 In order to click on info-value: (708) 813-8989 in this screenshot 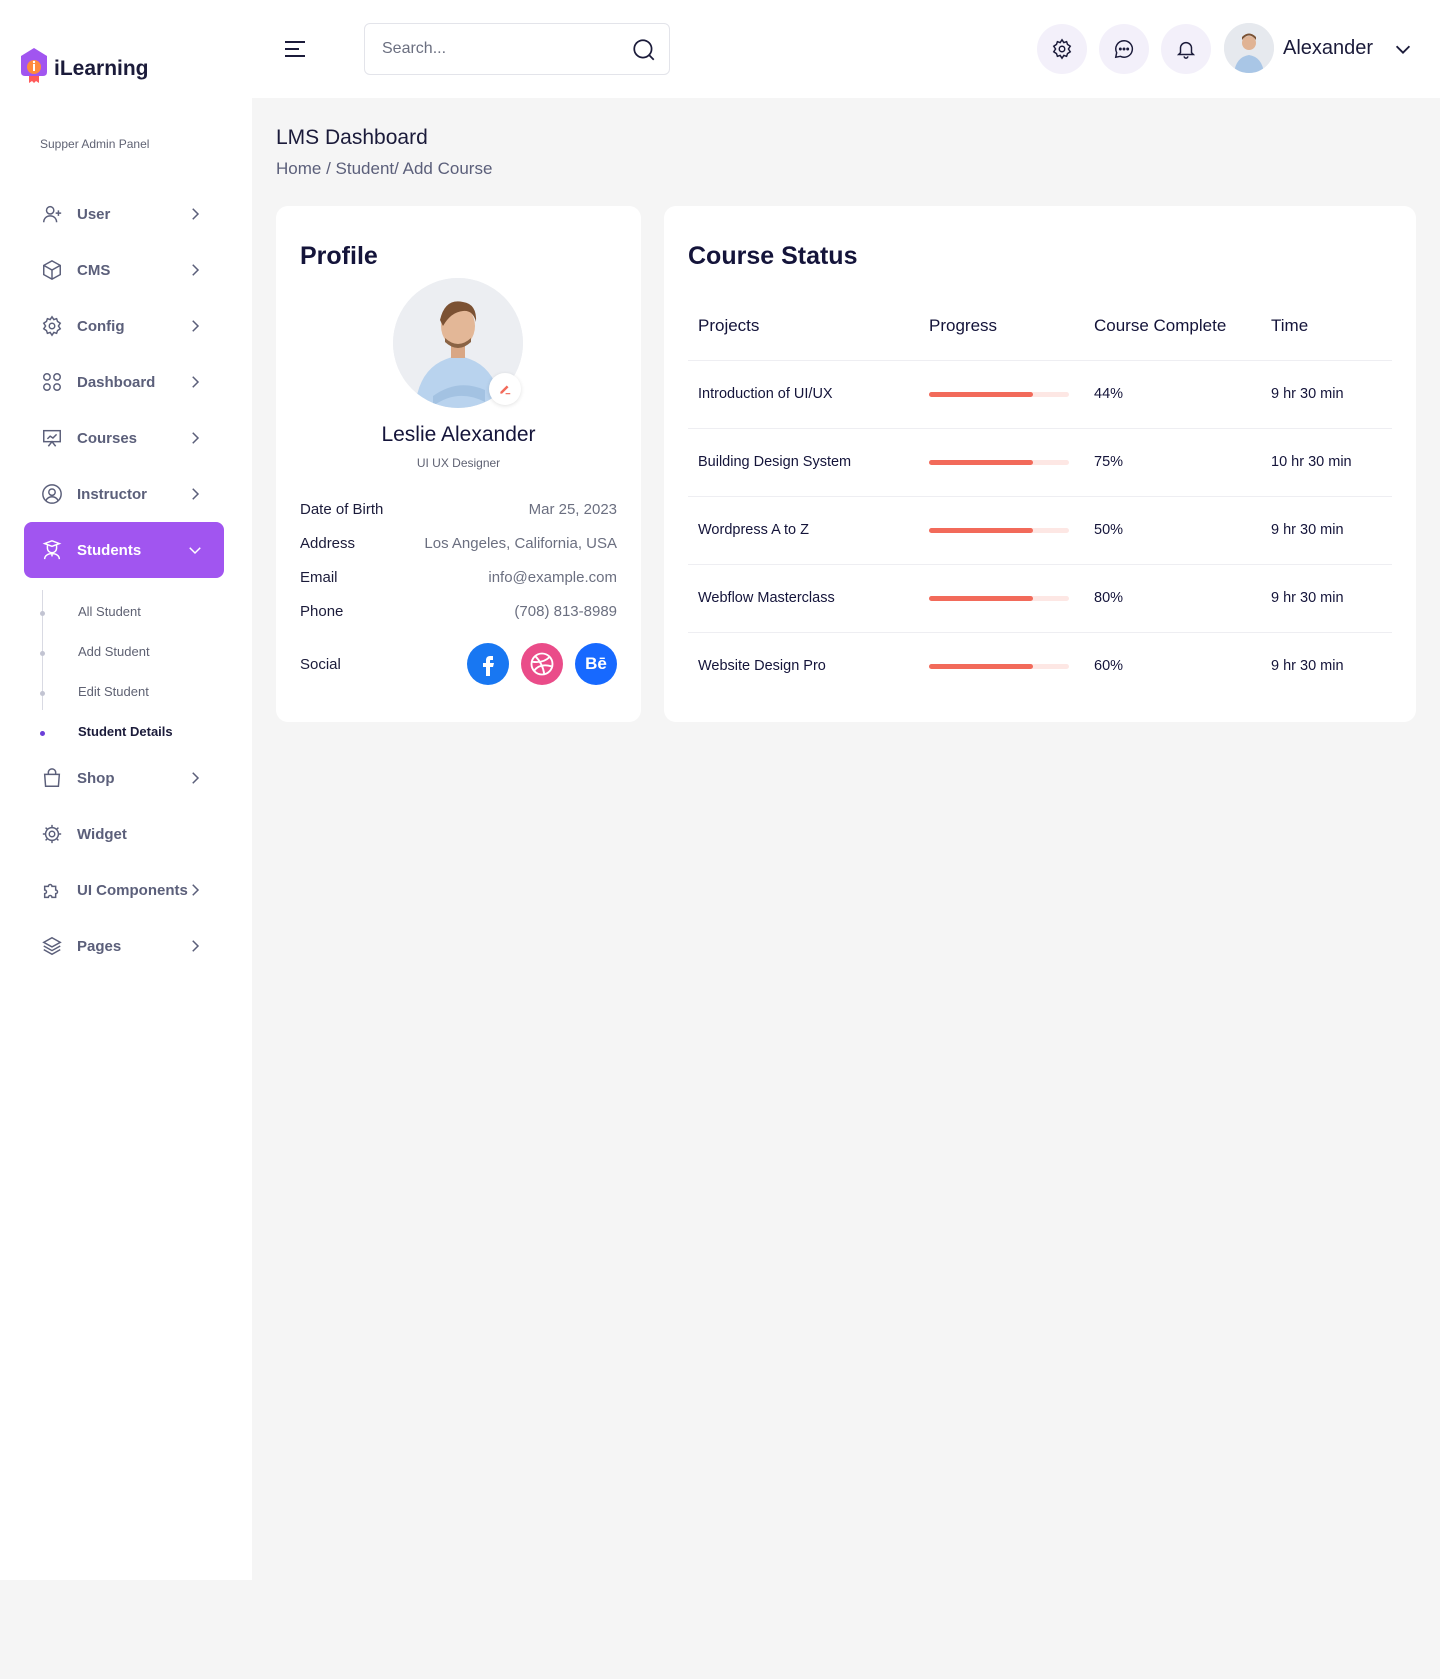, I will do `click(565, 611)`.